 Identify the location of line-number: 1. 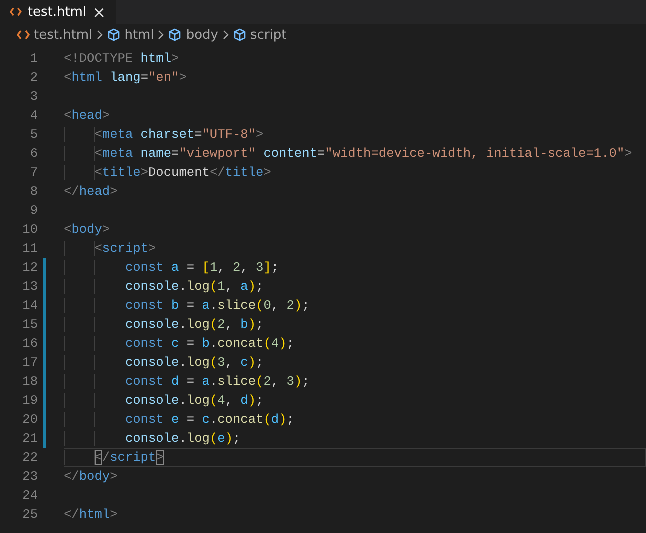
(33, 59).